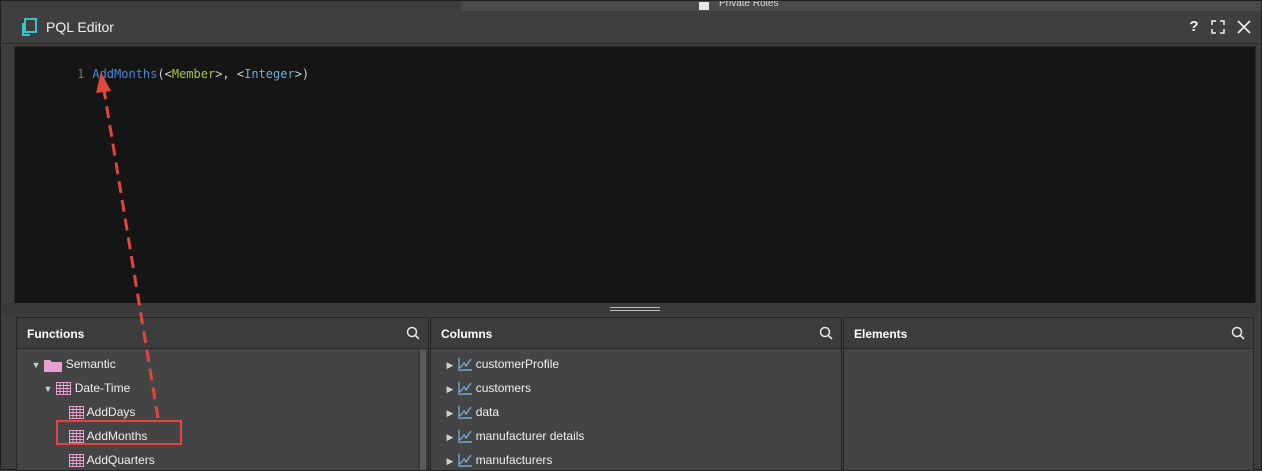 The width and height of the screenshot is (1262, 471). What do you see at coordinates (103, 82) in the screenshot?
I see `arrowhead-icon` at bounding box center [103, 82].